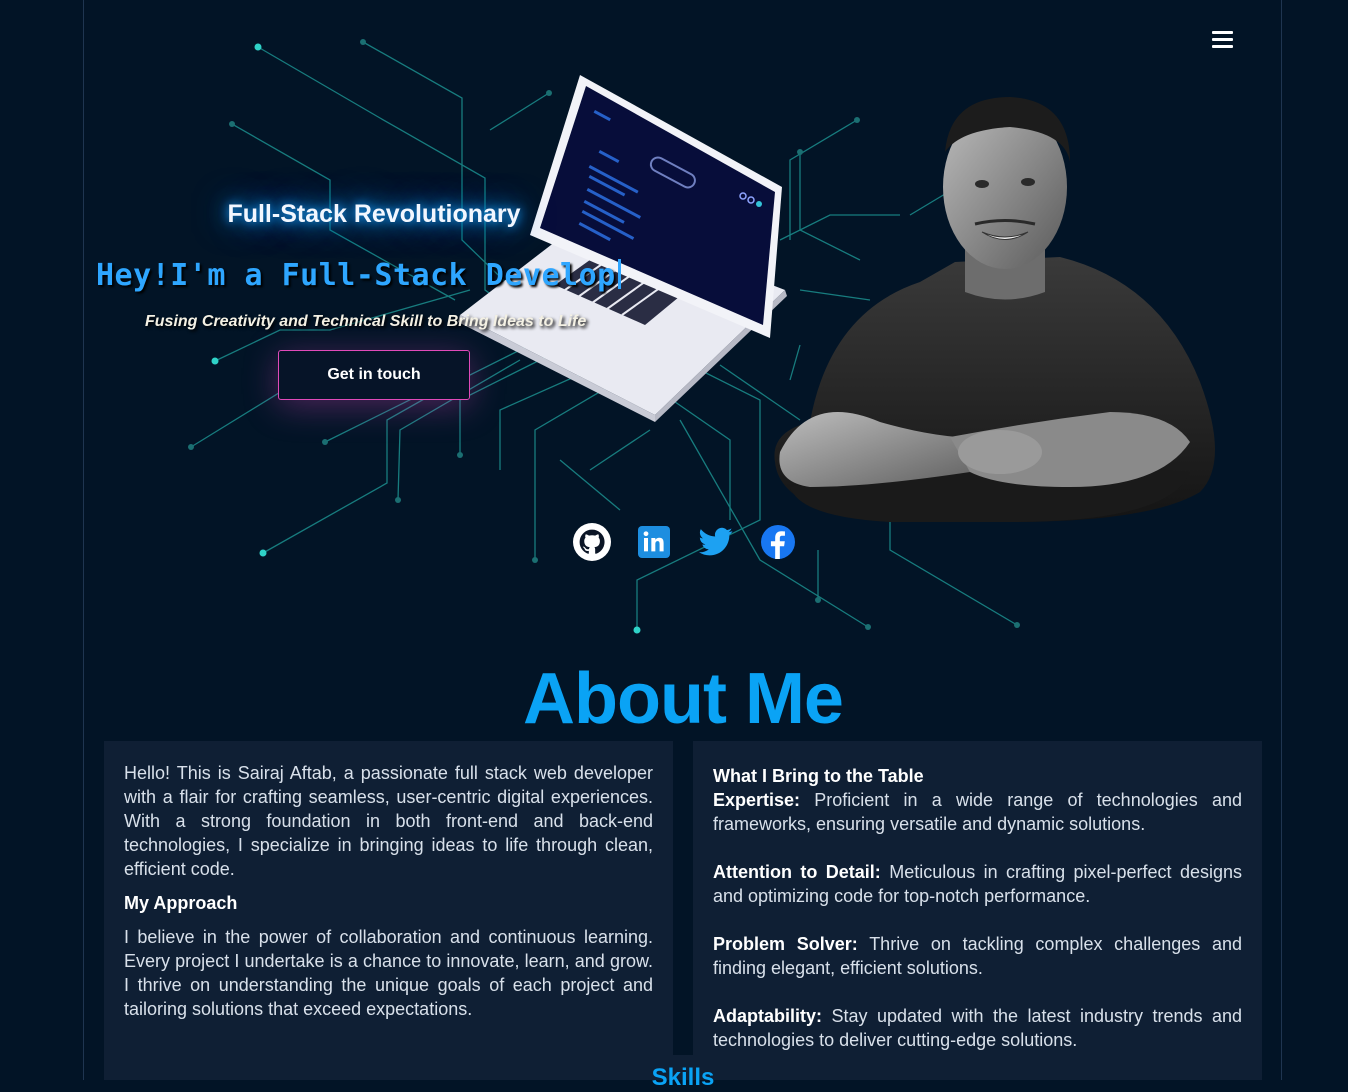 This screenshot has height=1092, width=1348. What do you see at coordinates (592, 542) in the screenshot?
I see `github-icon` at bounding box center [592, 542].